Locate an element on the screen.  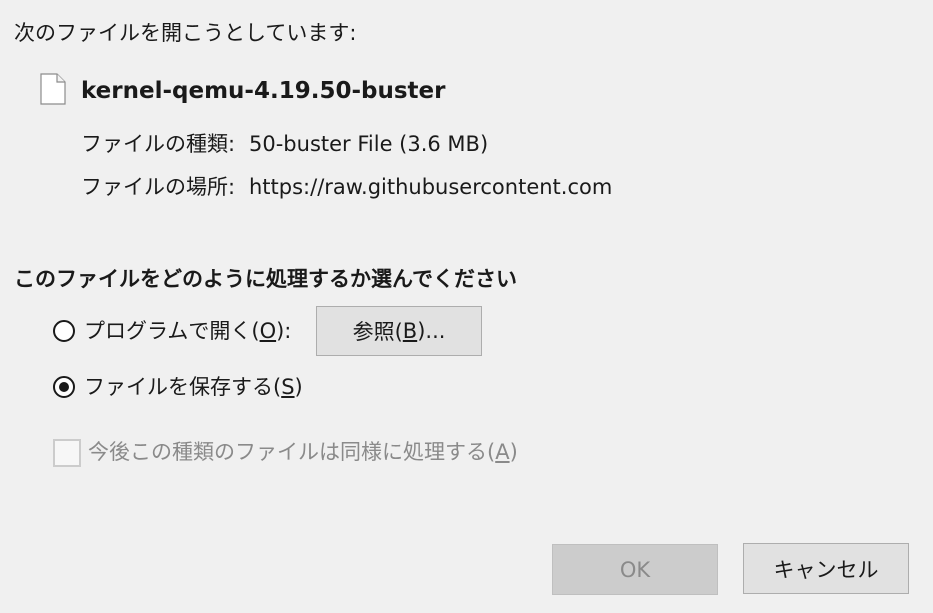
file-name: kernel-qemu-4.19.50-buster is located at coordinates (263, 91).